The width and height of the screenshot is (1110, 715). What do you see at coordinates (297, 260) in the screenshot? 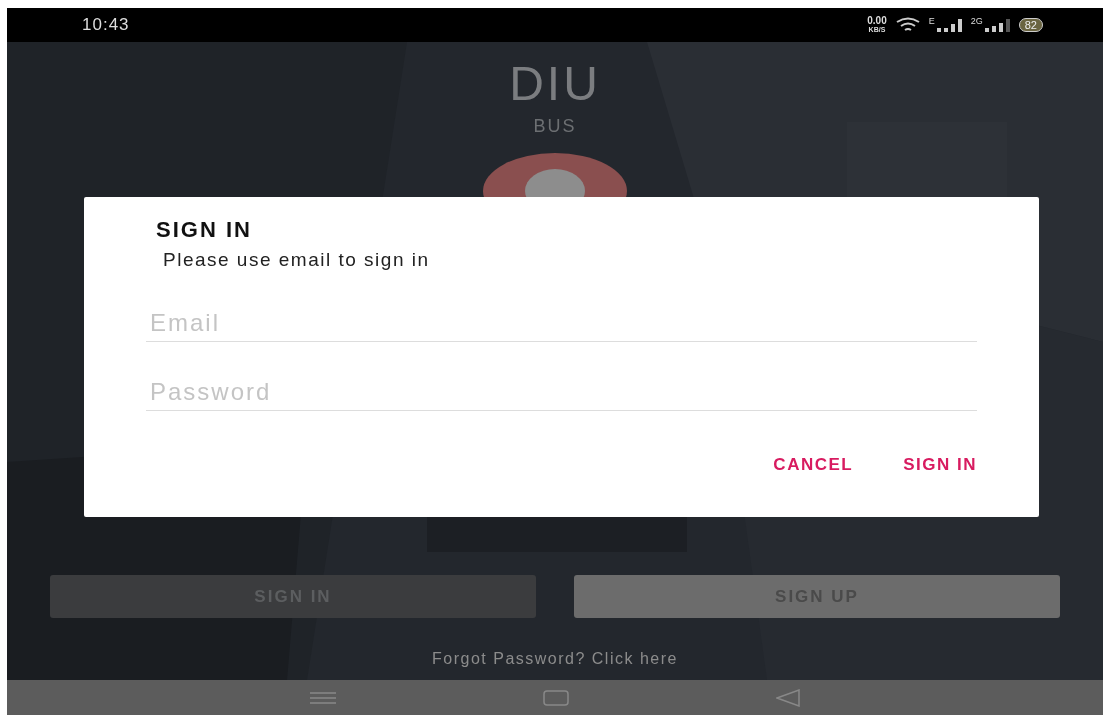
I see `dialog-message: Please use email to sign in` at bounding box center [297, 260].